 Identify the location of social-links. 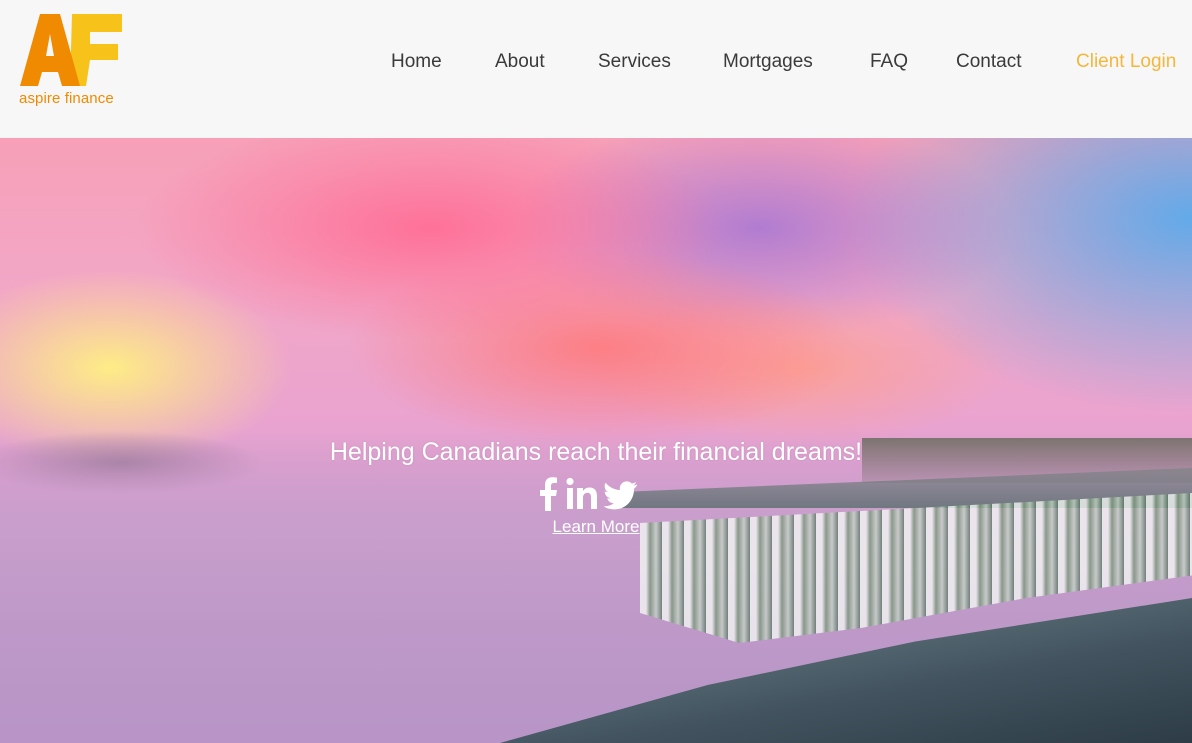
(596, 495).